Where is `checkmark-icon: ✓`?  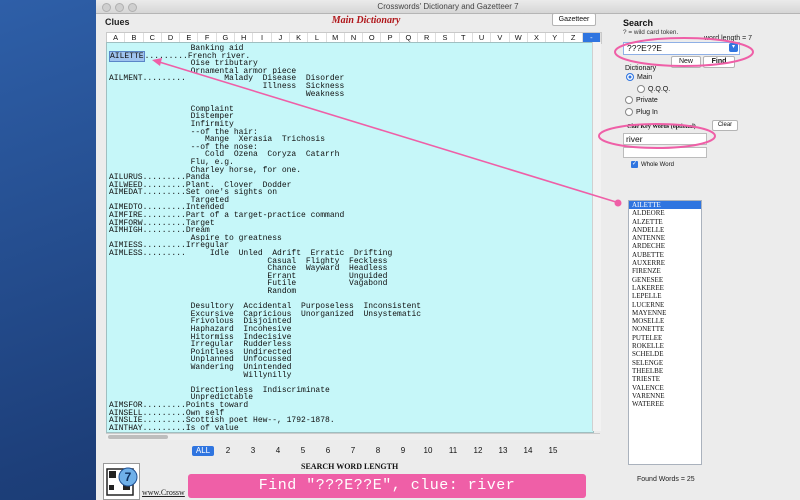
checkmark-icon: ✓ is located at coordinates (634, 164).